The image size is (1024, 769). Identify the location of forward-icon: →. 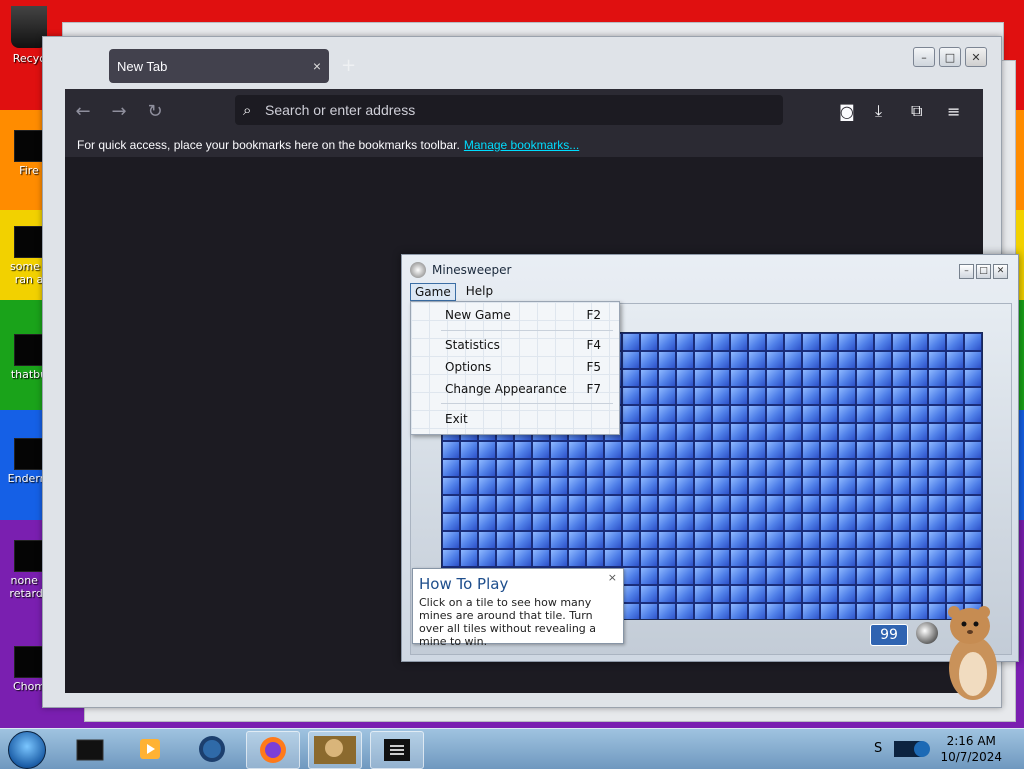
(119, 111).